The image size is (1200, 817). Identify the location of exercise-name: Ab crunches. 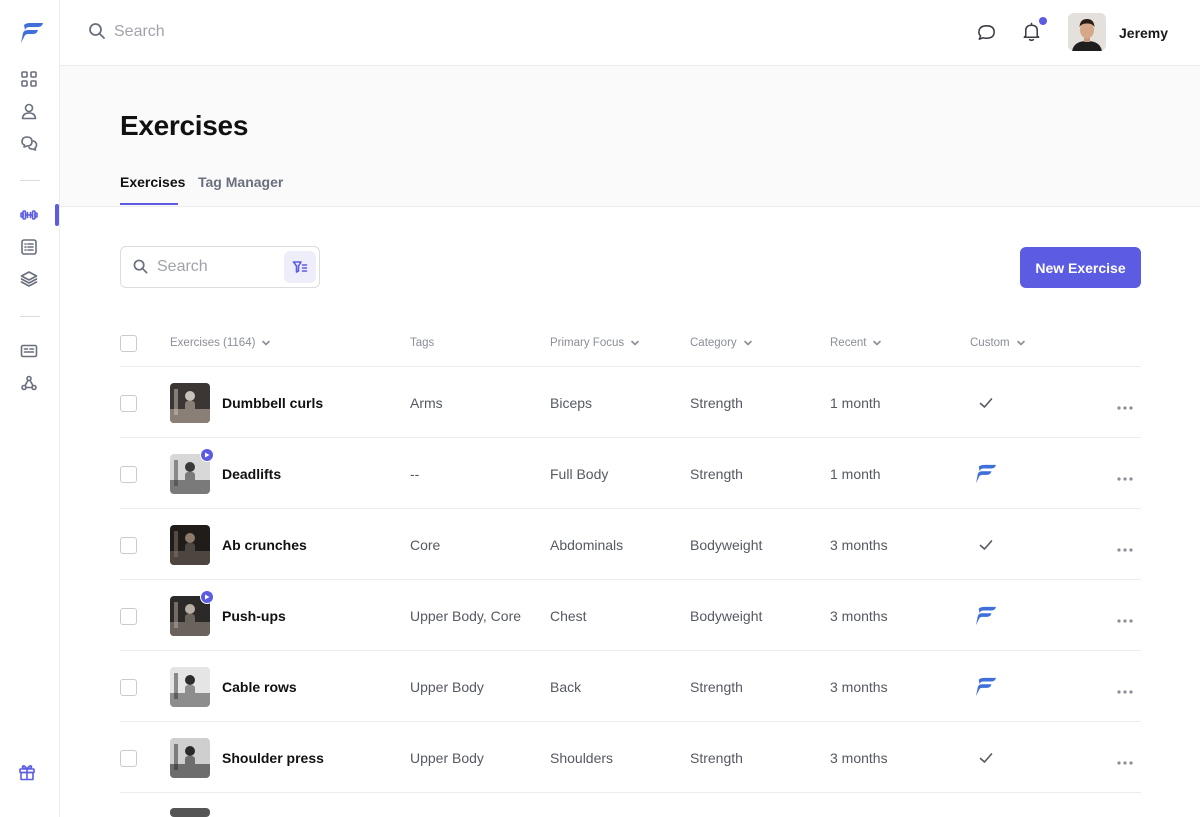
(264, 545).